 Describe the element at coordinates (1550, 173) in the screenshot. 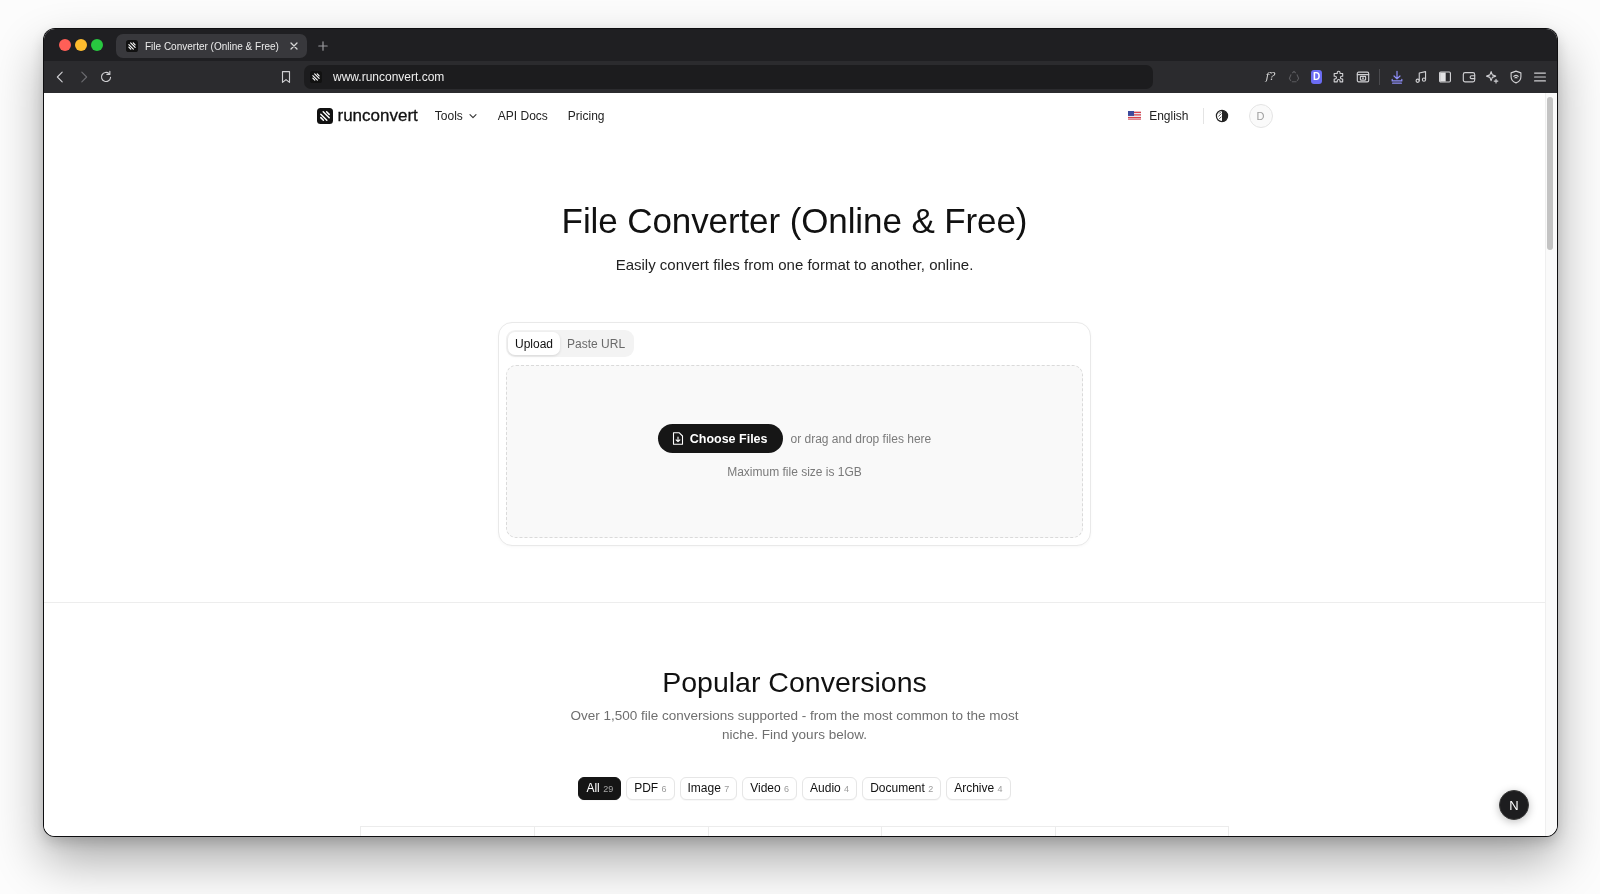

I see `scrollbar-thumb` at that location.